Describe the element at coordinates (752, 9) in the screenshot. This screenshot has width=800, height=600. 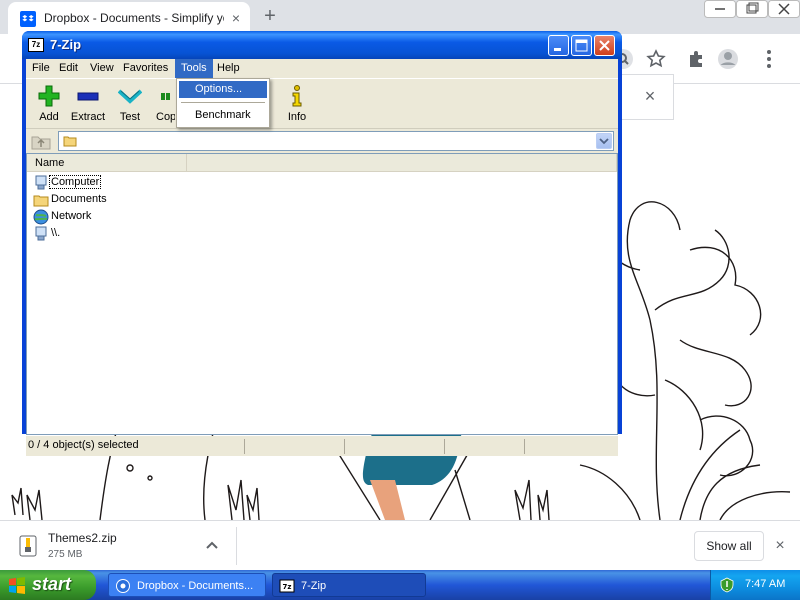
I see `restore-icon` at that location.